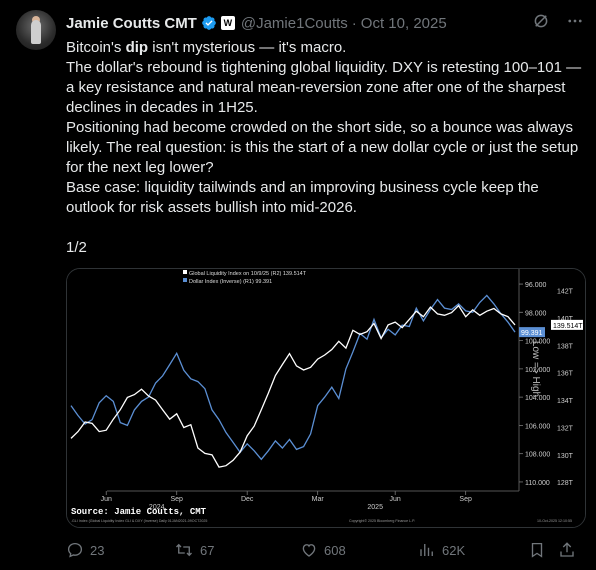 The width and height of the screenshot is (596, 570). I want to click on views-icon, so click(426, 550).